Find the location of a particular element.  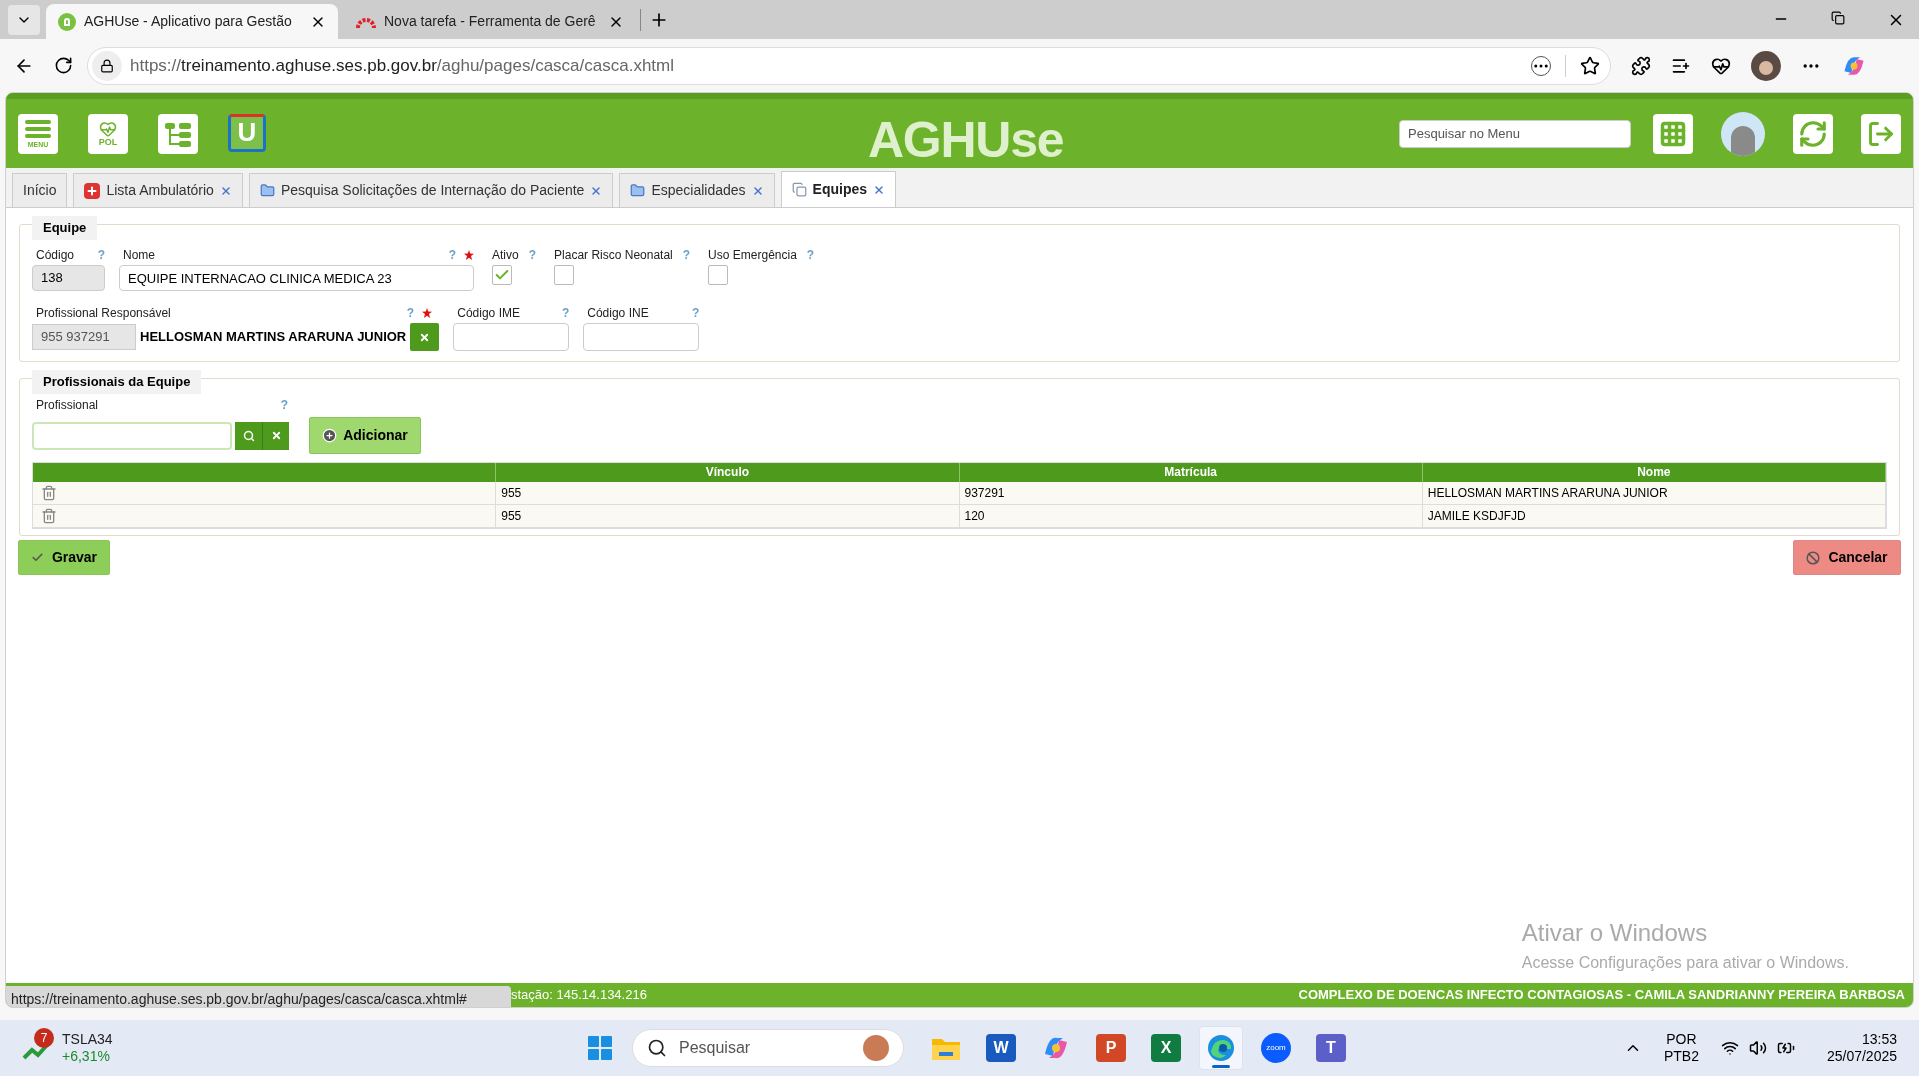

taskbar-search: Pesquisar is located at coordinates (768, 1048).